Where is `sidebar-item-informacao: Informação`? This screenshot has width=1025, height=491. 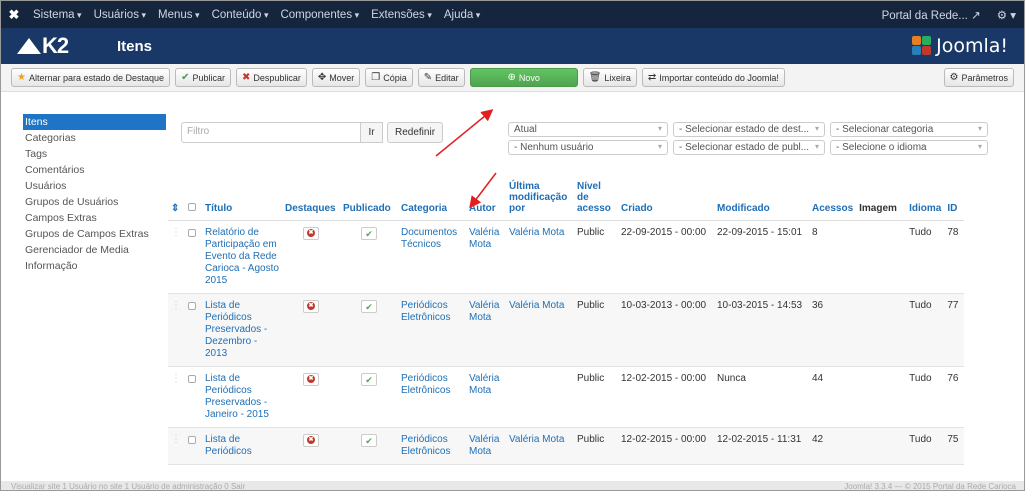
sidebar-item-informacao: Informação is located at coordinates (94, 266).